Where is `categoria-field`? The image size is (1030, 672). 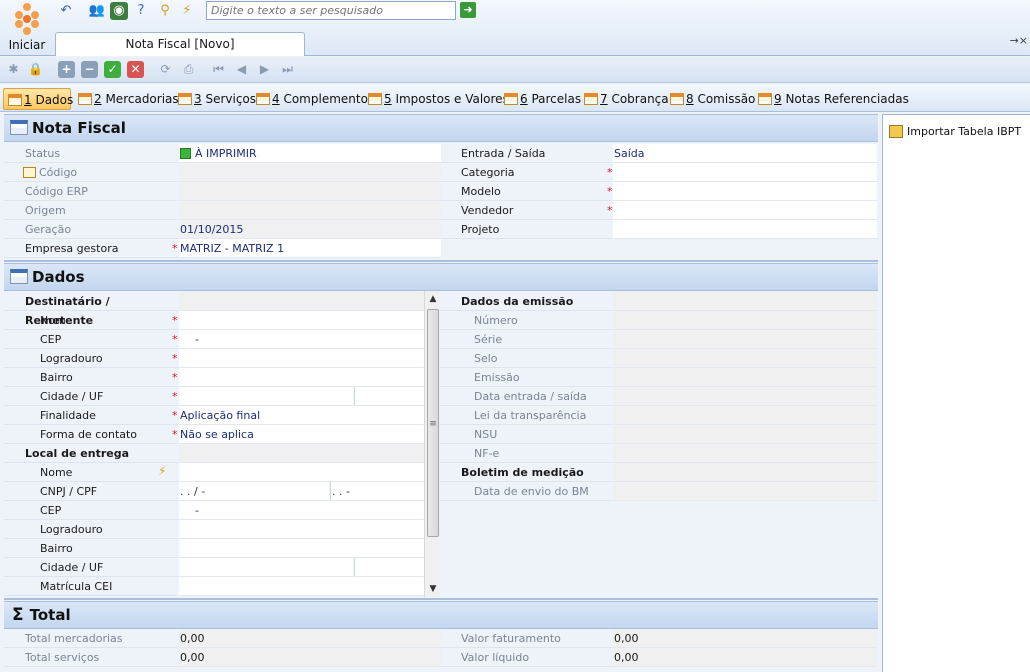
categoria-field is located at coordinates (745, 172).